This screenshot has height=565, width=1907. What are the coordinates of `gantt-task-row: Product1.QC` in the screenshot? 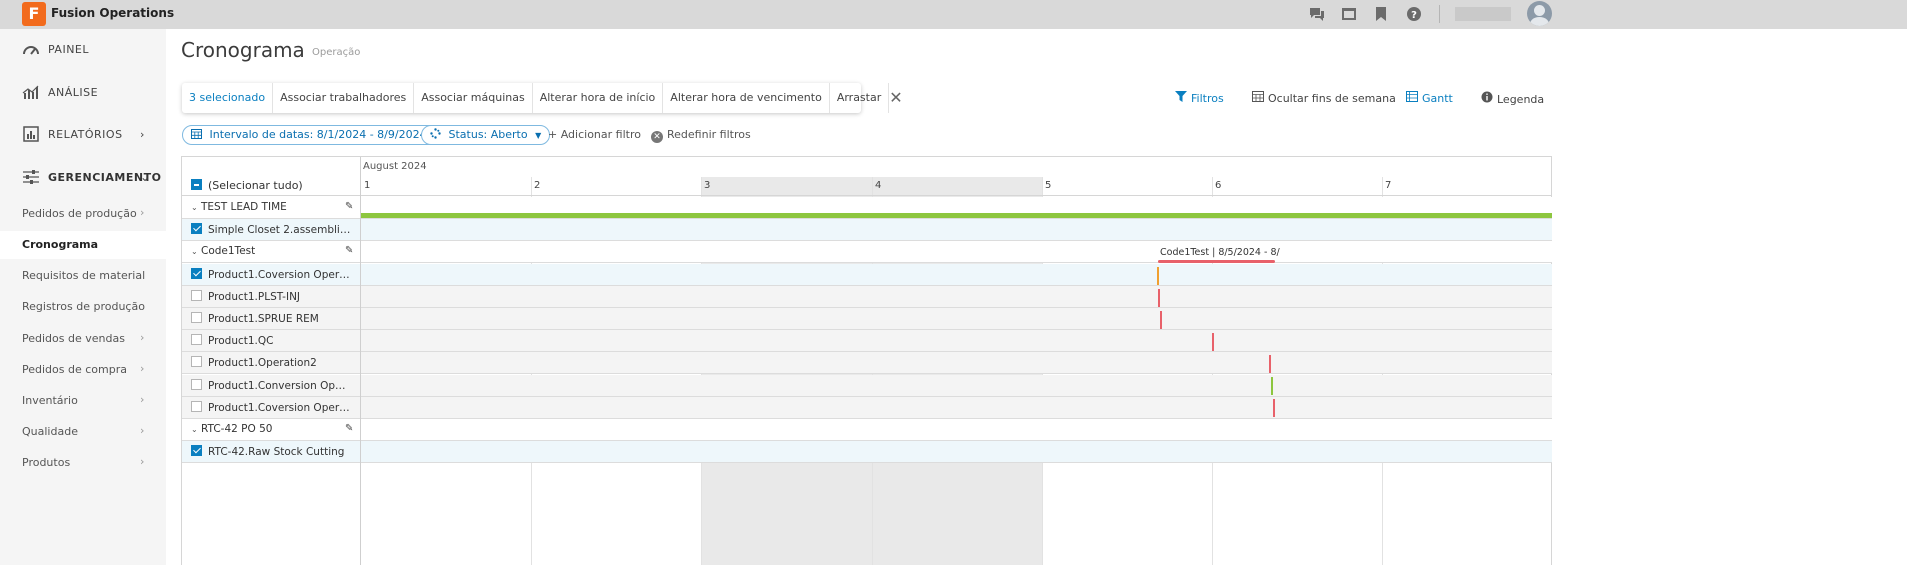 It's located at (867, 341).